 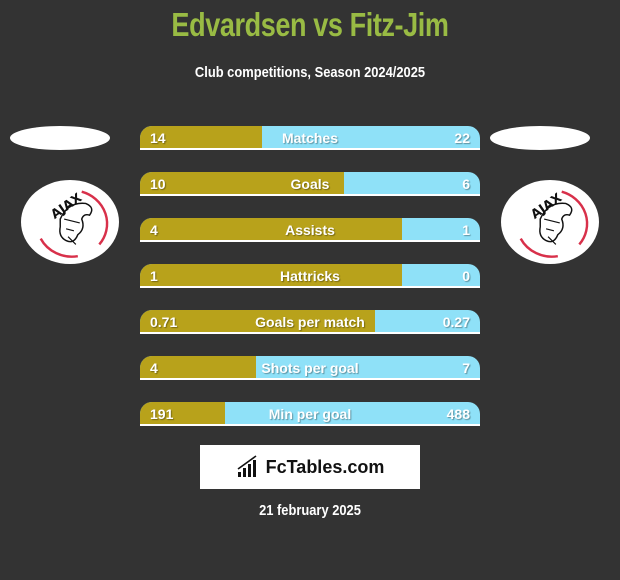 What do you see at coordinates (466, 230) in the screenshot?
I see `right-value: 1` at bounding box center [466, 230].